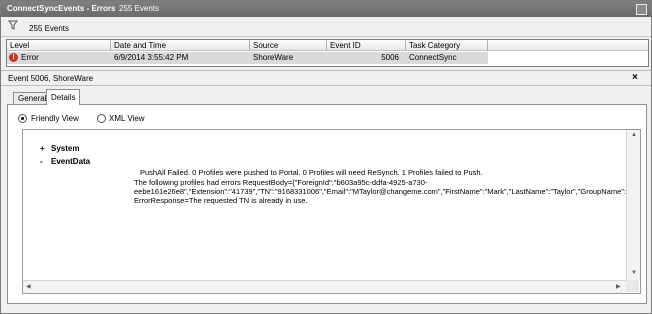  What do you see at coordinates (61, 8) in the screenshot?
I see `window-title: ConnectSyncEvents - Errors` at bounding box center [61, 8].